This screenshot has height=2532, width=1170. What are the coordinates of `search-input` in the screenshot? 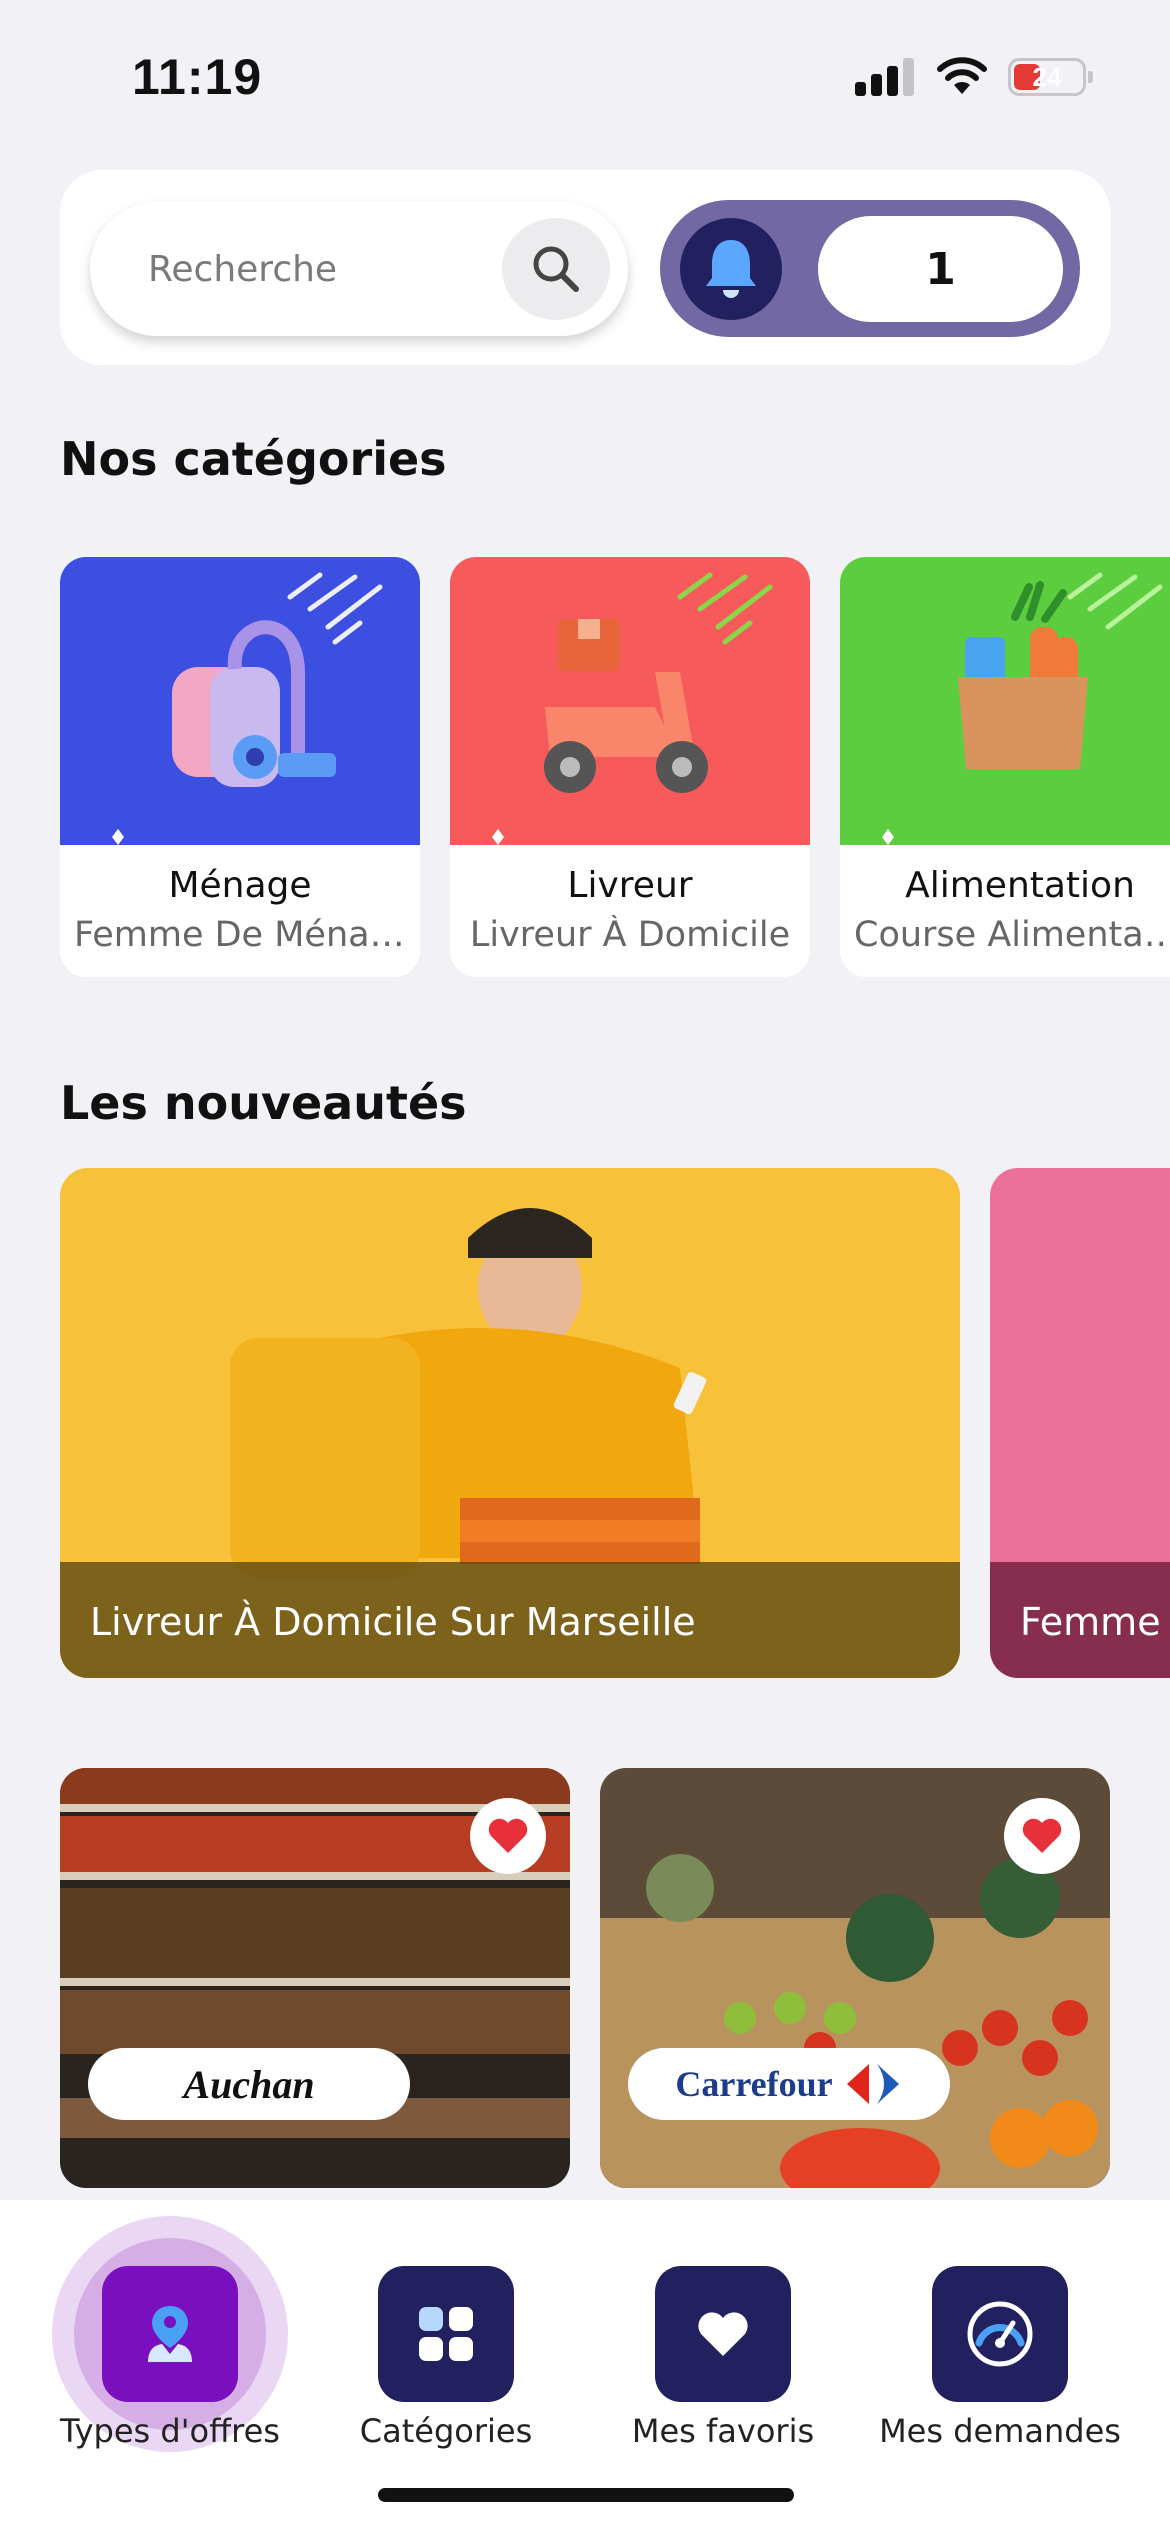 It's located at (318, 269).